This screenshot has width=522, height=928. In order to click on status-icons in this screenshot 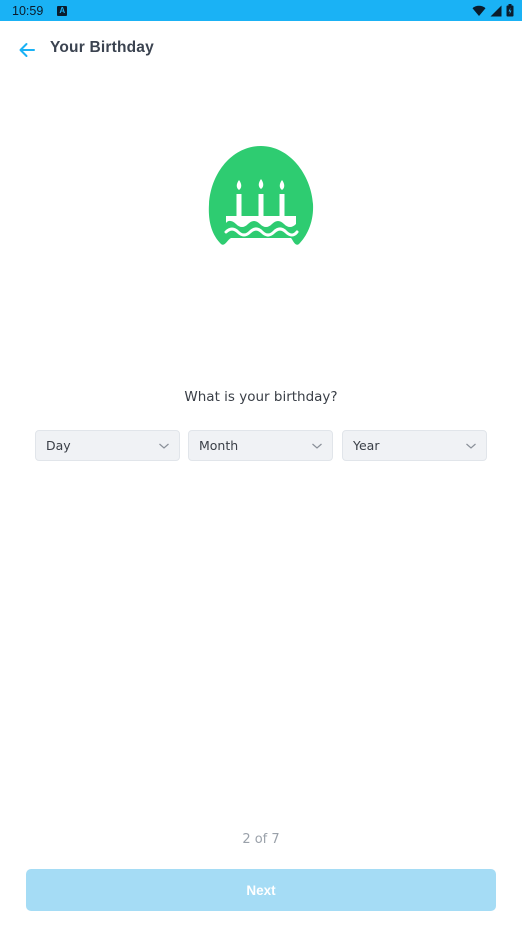, I will do `click(493, 10)`.